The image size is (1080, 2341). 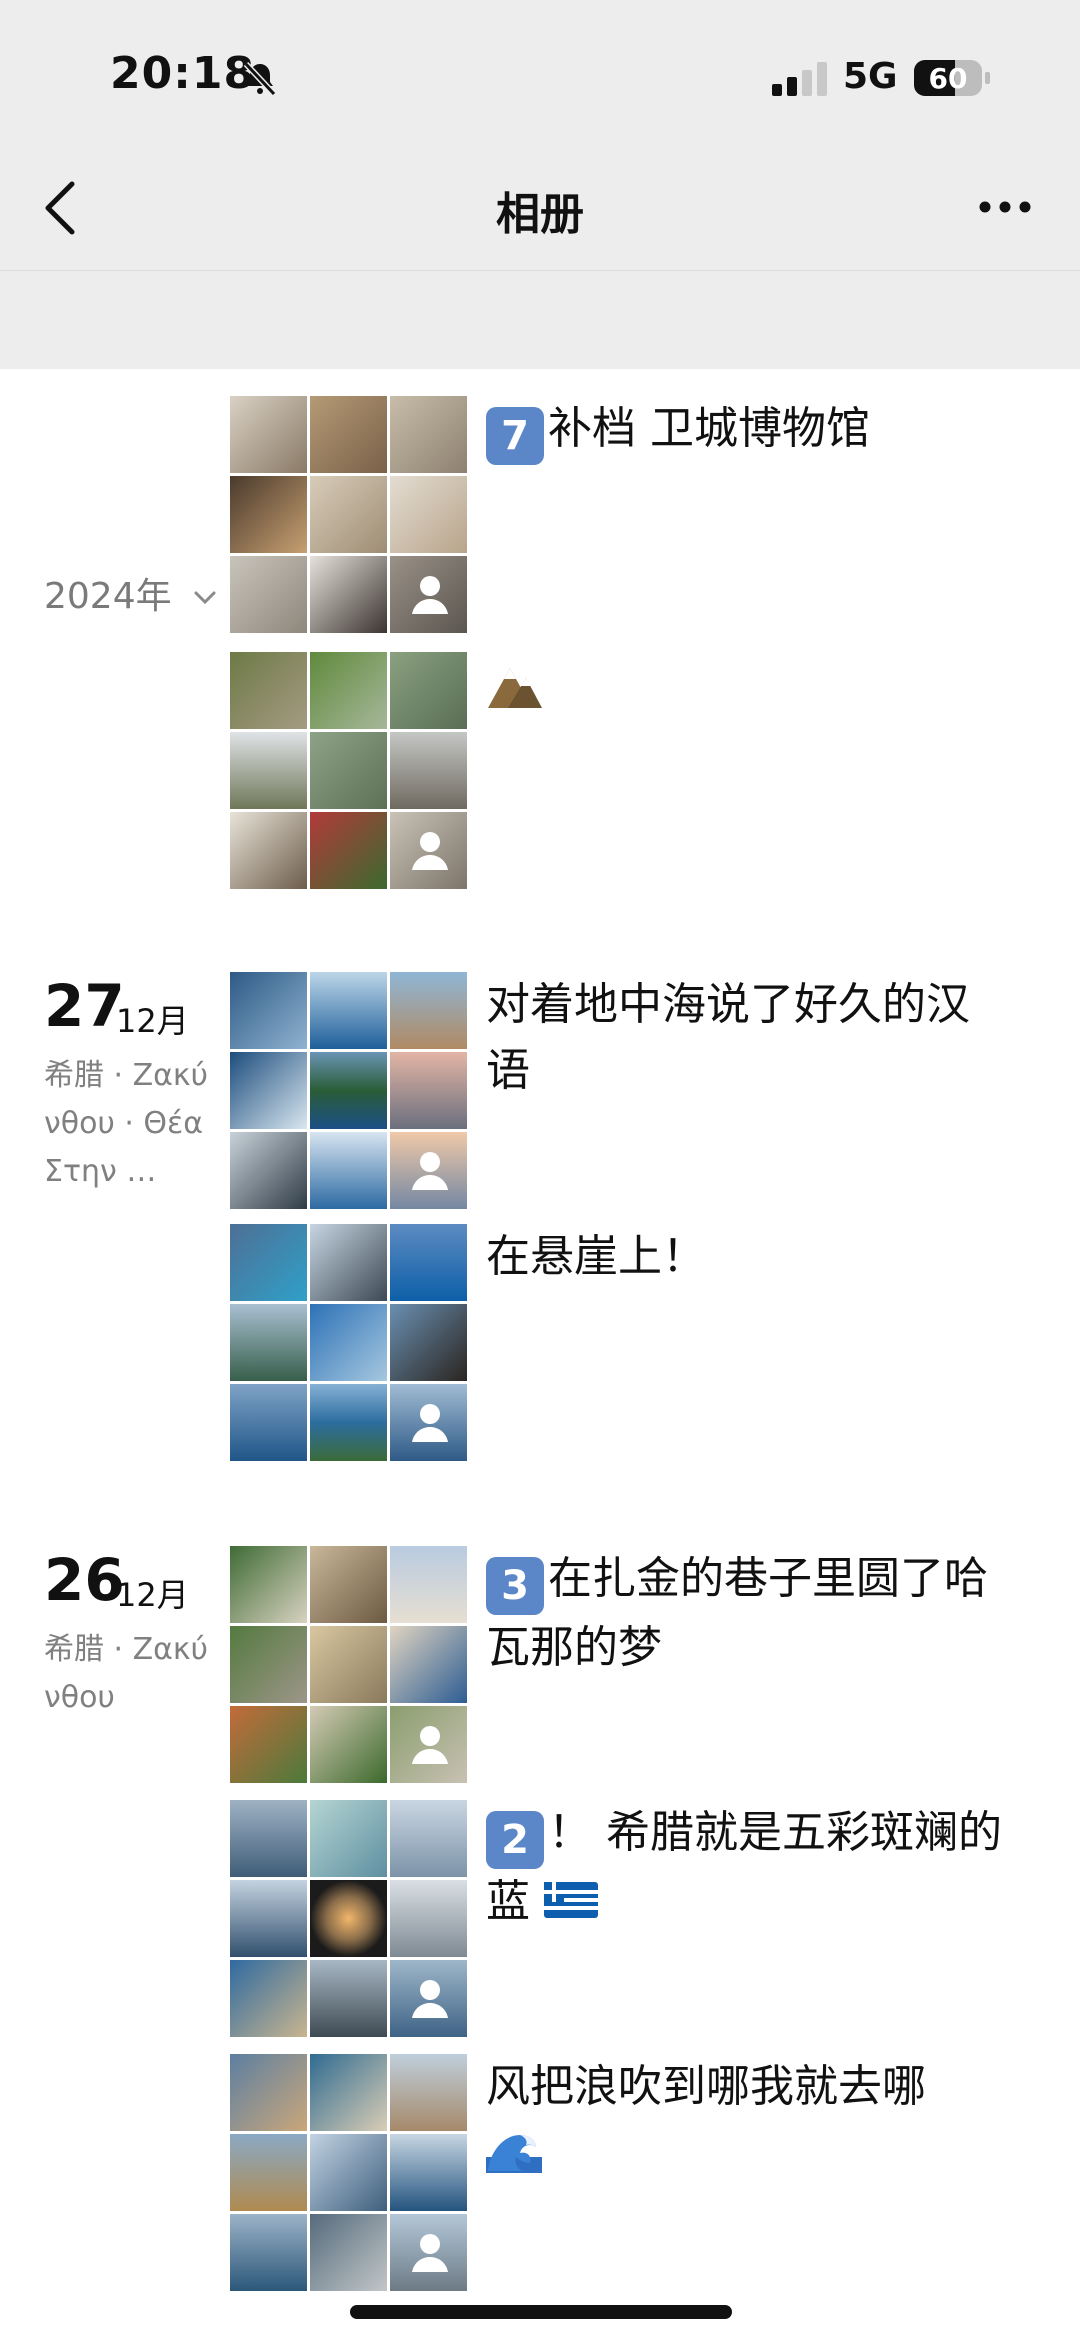 I want to click on photo-grid-museum, so click(x=349, y=515).